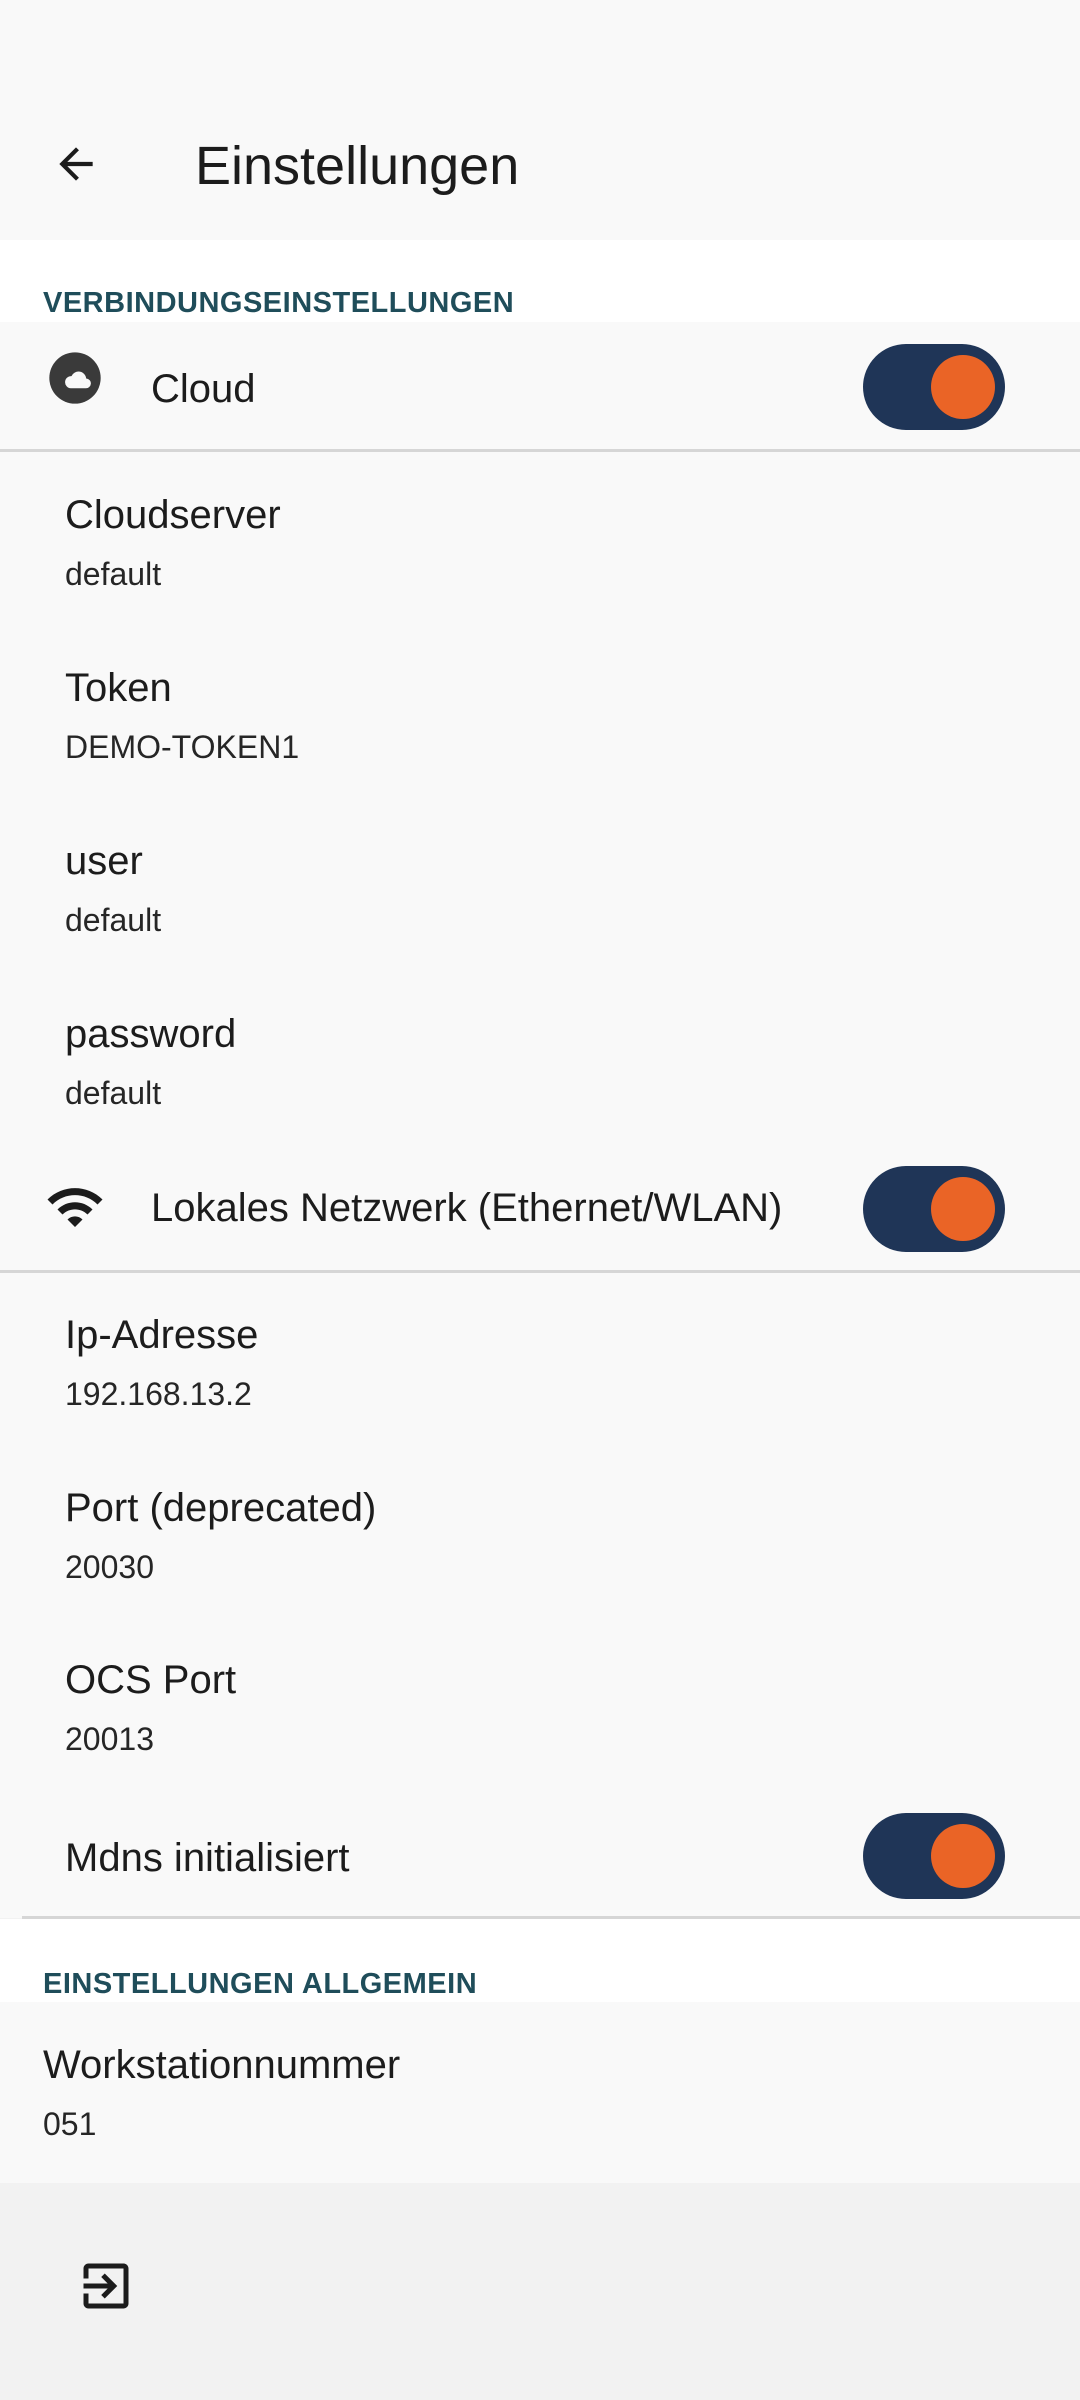 The height and width of the screenshot is (2400, 1080). I want to click on password-title: password, so click(151, 1034).